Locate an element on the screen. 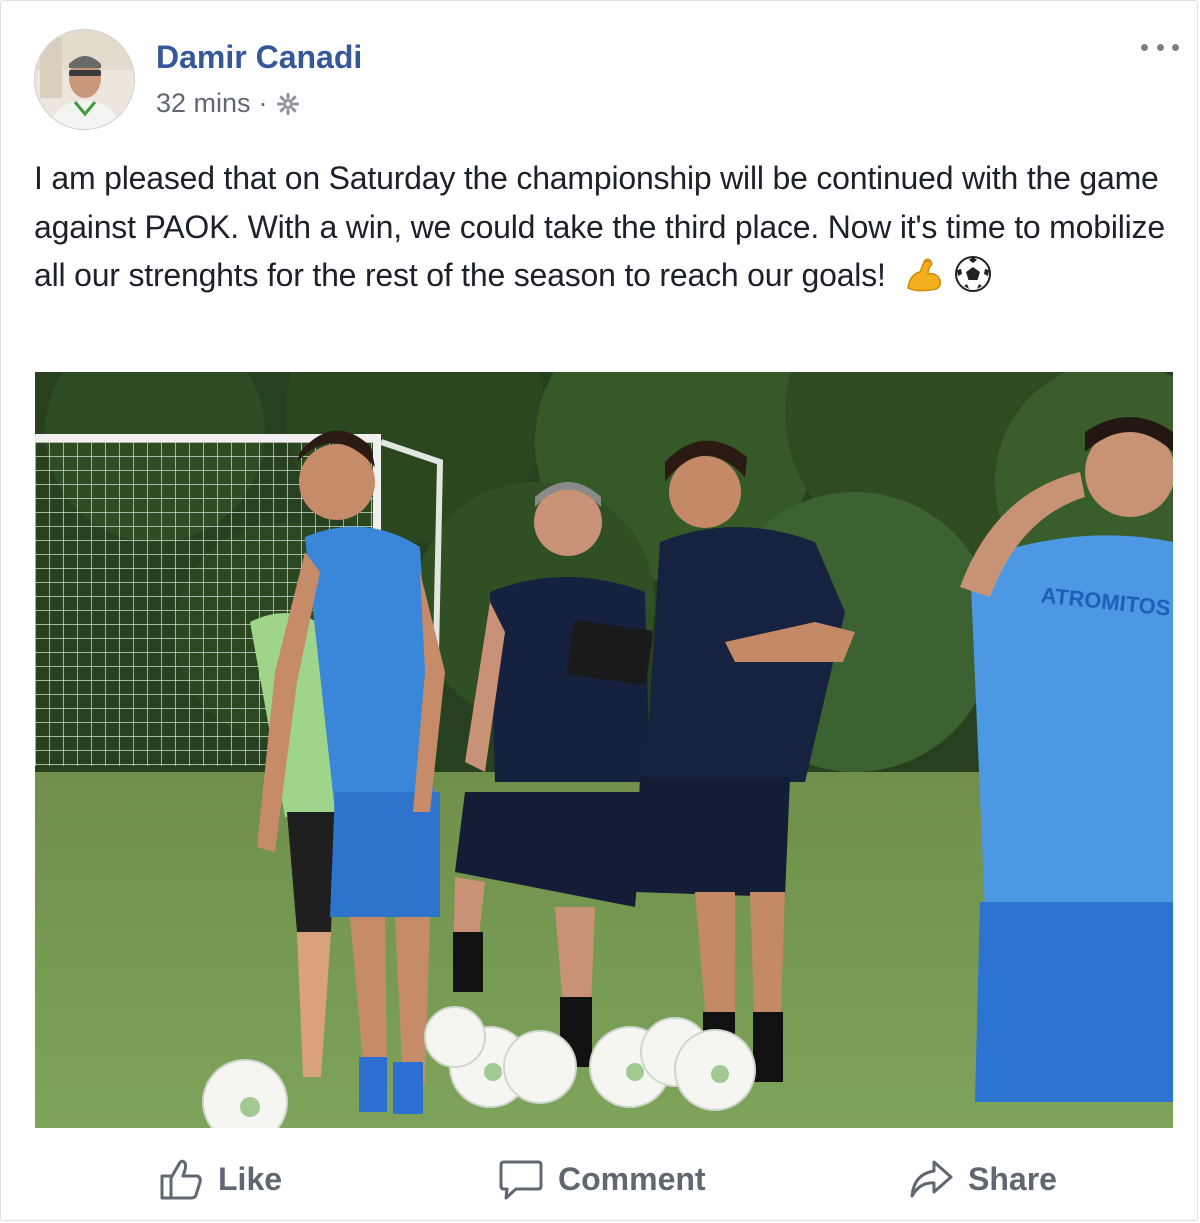 Image resolution: width=1200 pixels, height=1223 pixels. post-meta: 32 mins · is located at coordinates (228, 103).